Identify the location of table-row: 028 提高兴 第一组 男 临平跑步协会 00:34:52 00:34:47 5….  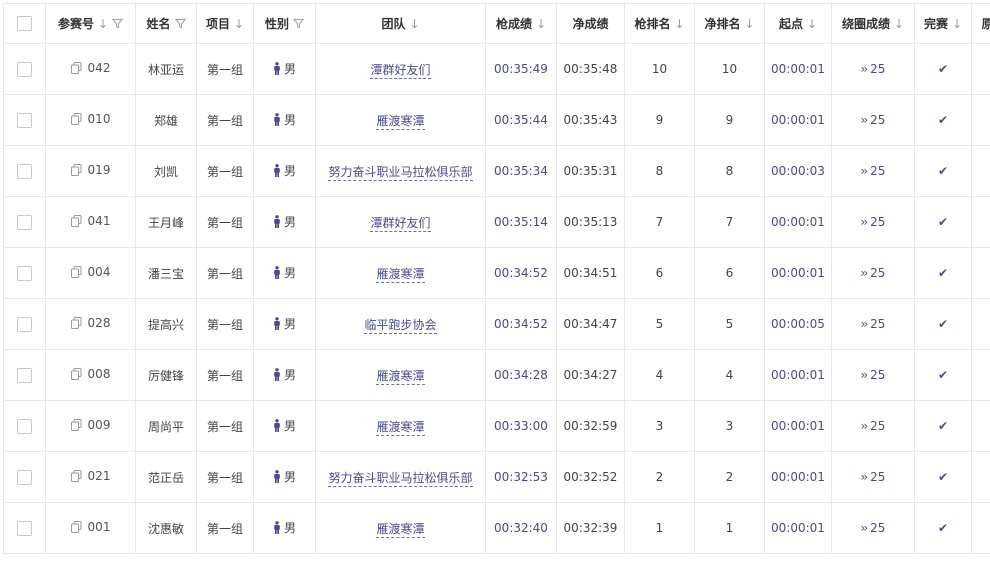
(496, 324).